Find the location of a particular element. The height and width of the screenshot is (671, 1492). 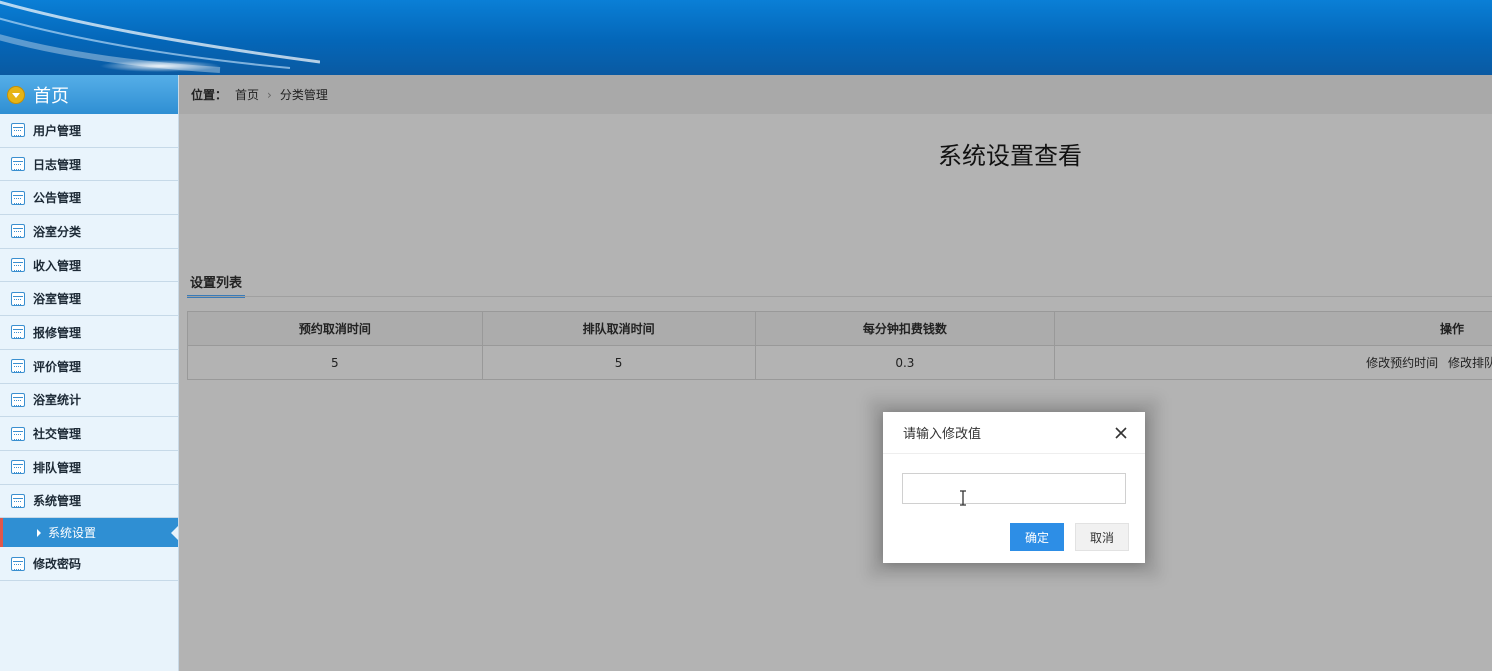

column-header-queue-cancel: 排队取消时间 is located at coordinates (618, 328).